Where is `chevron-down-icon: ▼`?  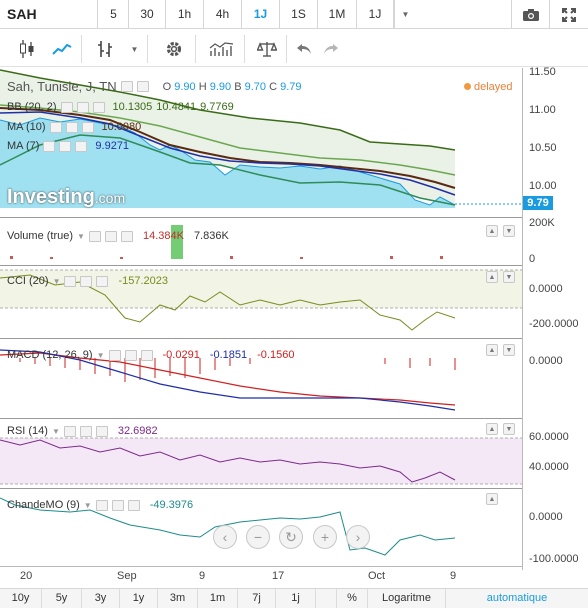 chevron-down-icon: ▼ is located at coordinates (405, 14).